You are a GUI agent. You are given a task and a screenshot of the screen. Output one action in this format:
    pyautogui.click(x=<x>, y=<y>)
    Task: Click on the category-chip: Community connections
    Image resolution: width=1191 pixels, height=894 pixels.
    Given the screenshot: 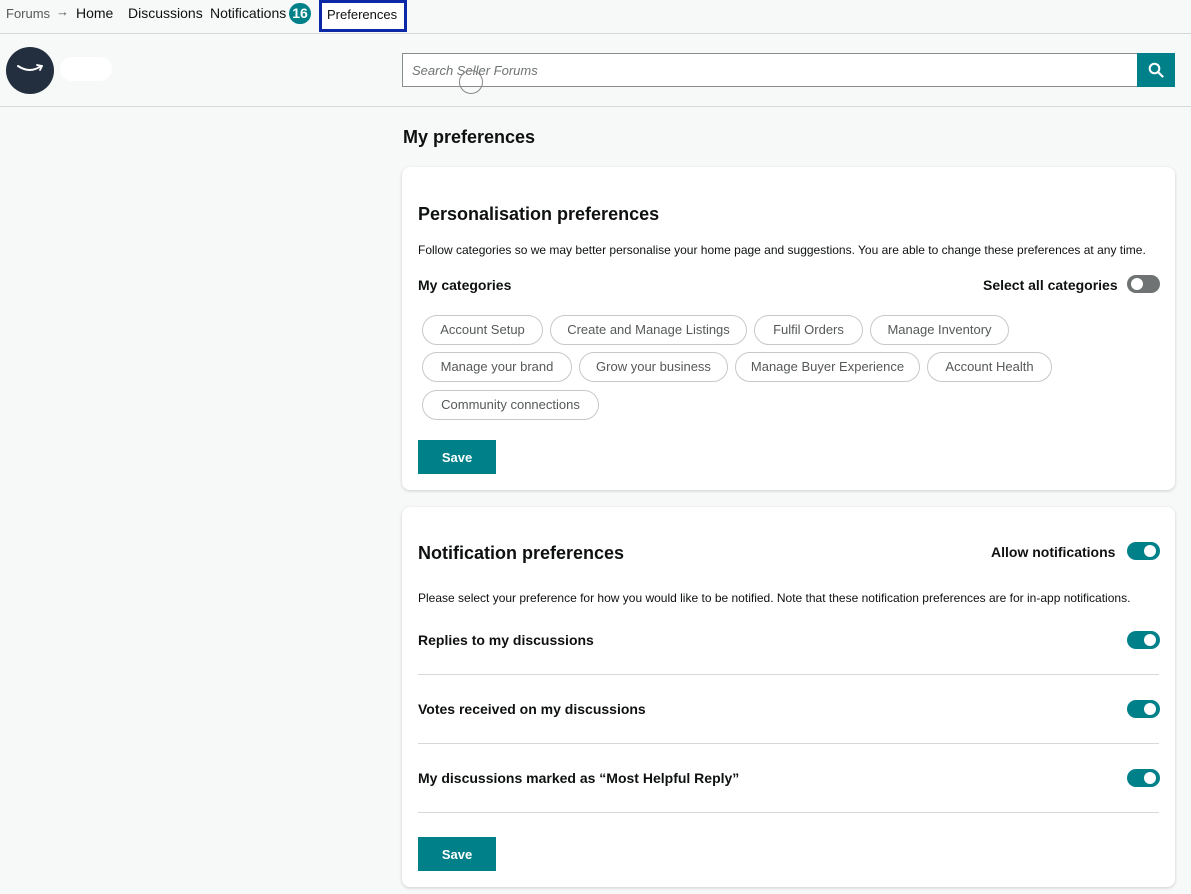 What is the action you would take?
    pyautogui.click(x=510, y=405)
    